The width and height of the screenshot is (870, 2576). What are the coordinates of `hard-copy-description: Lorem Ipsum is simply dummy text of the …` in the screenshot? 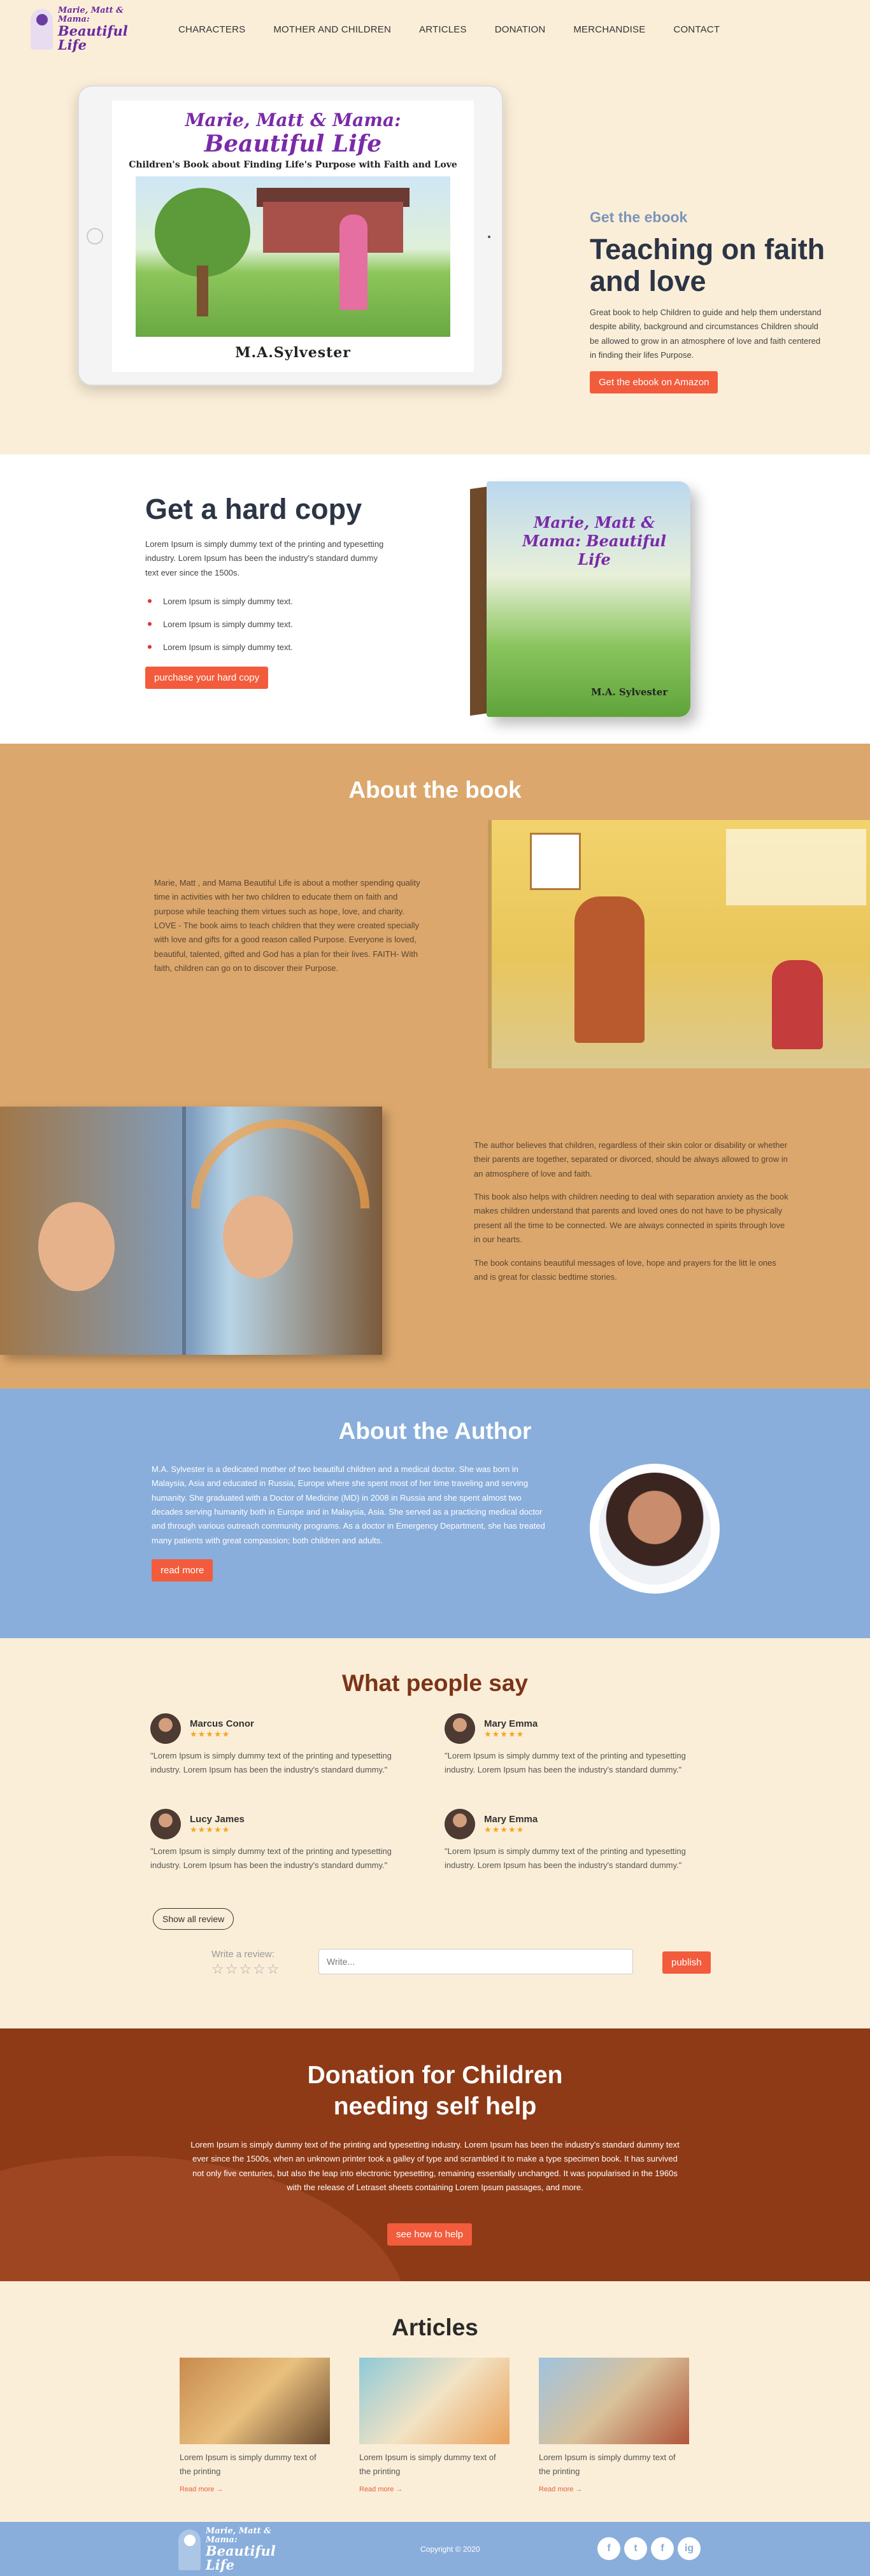 It's located at (264, 558).